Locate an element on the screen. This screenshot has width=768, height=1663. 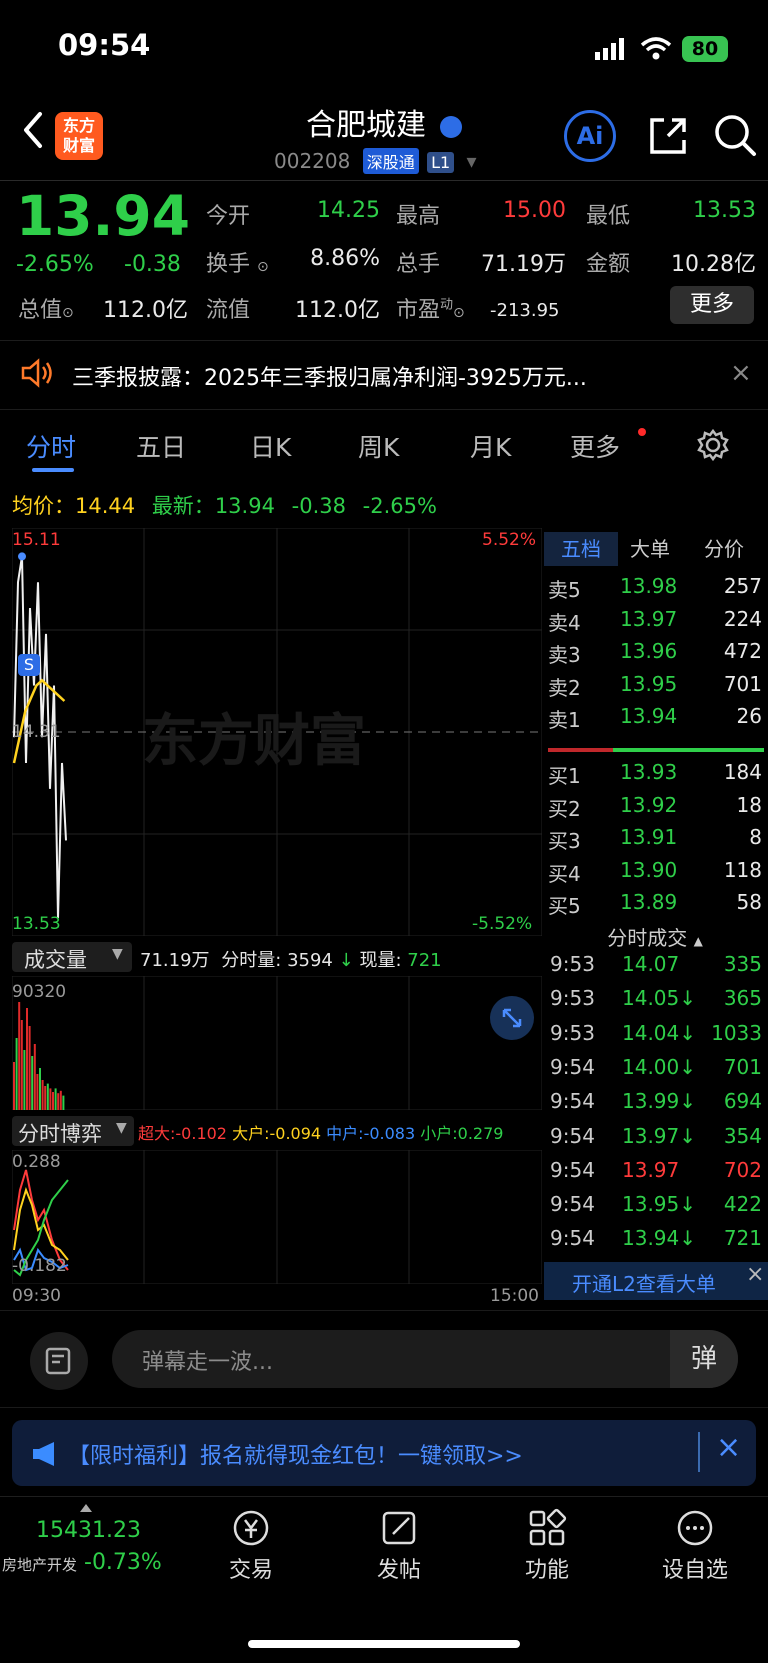
grid-icon is located at coordinates (548, 1527).